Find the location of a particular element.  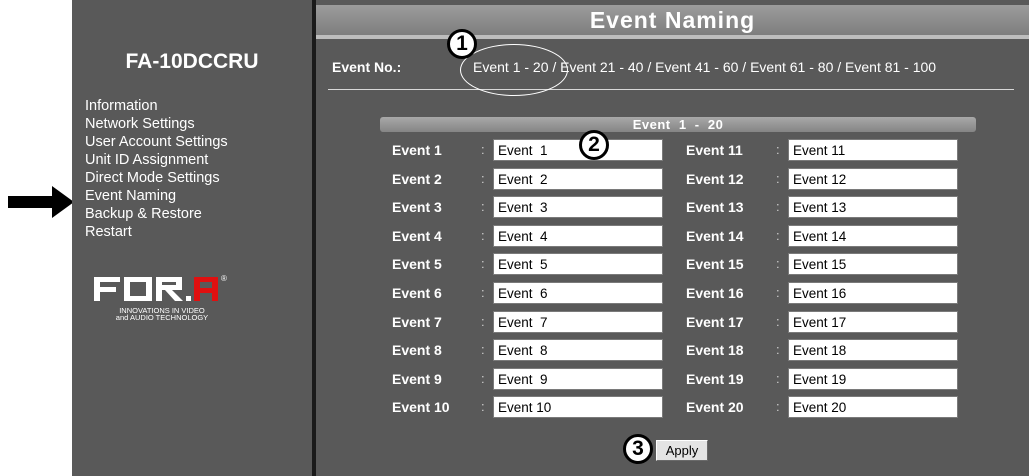

event-label: Event 10 is located at coordinates (421, 407).